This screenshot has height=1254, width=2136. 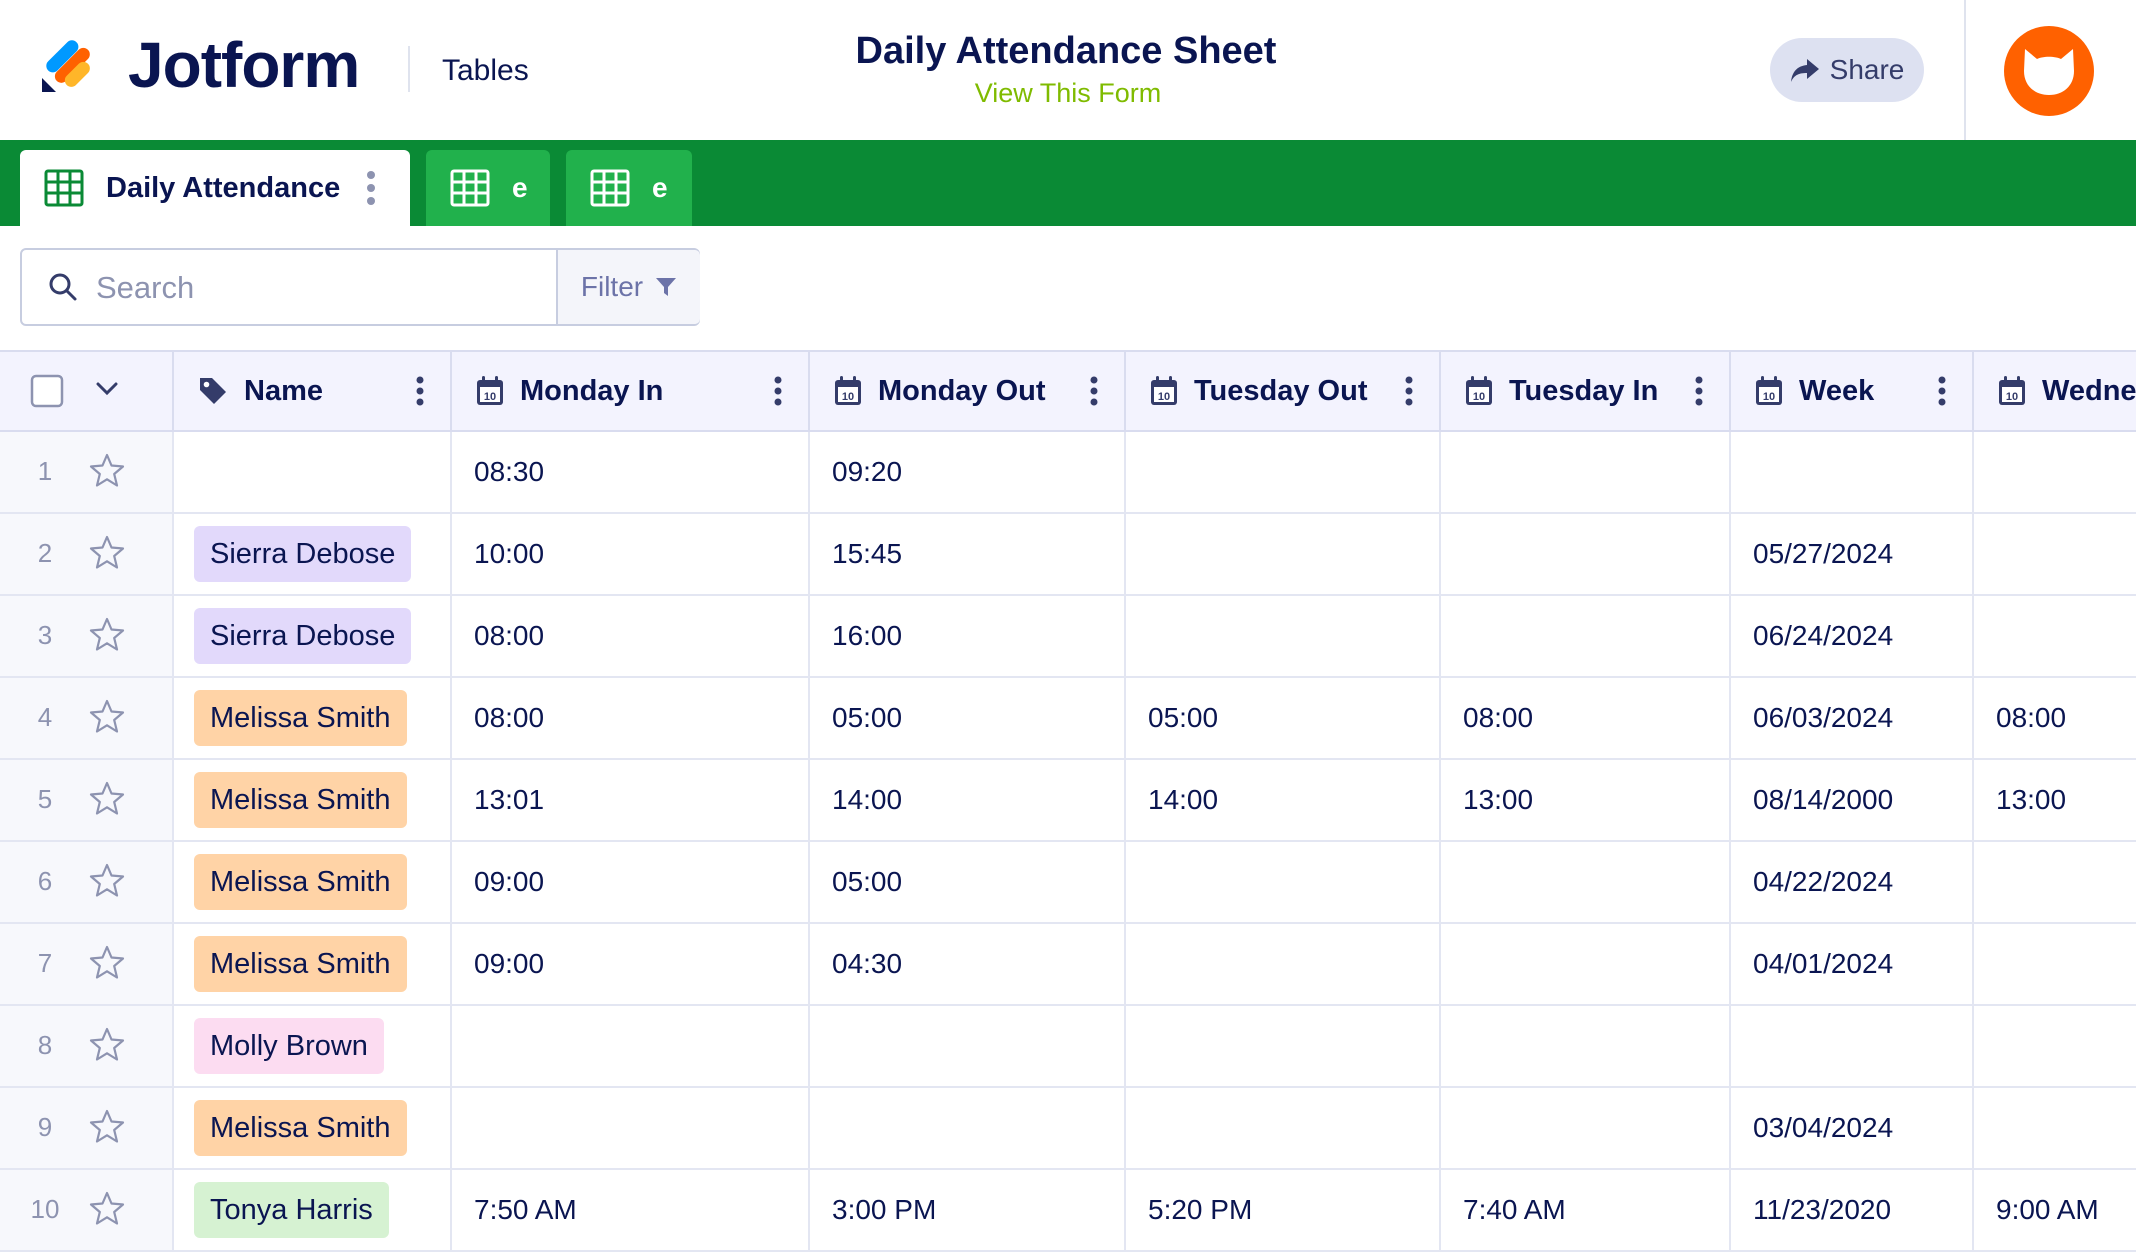 I want to click on column-header: 10 Week, so click(x=1852, y=391).